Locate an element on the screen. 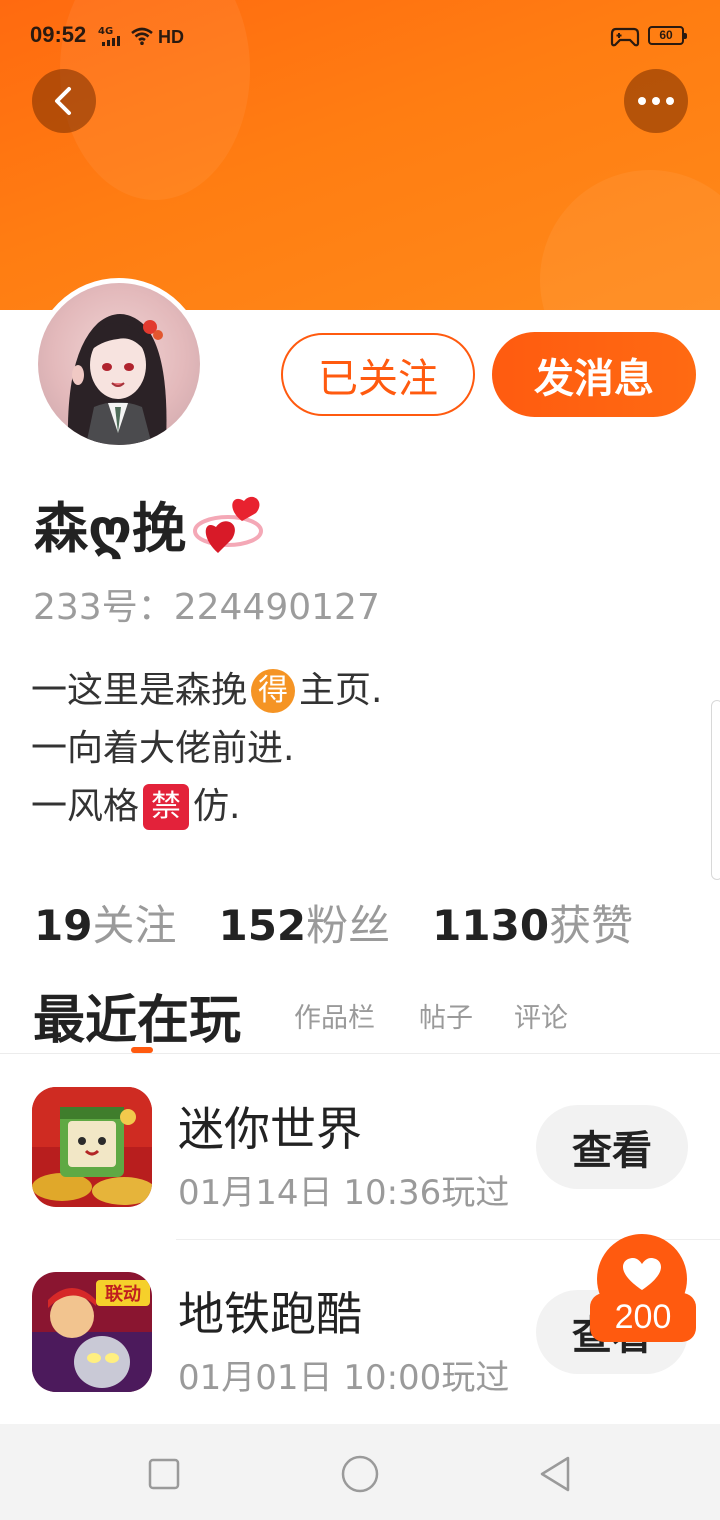 This screenshot has width=720, height=1520. view-button: 查看 is located at coordinates (612, 1147).